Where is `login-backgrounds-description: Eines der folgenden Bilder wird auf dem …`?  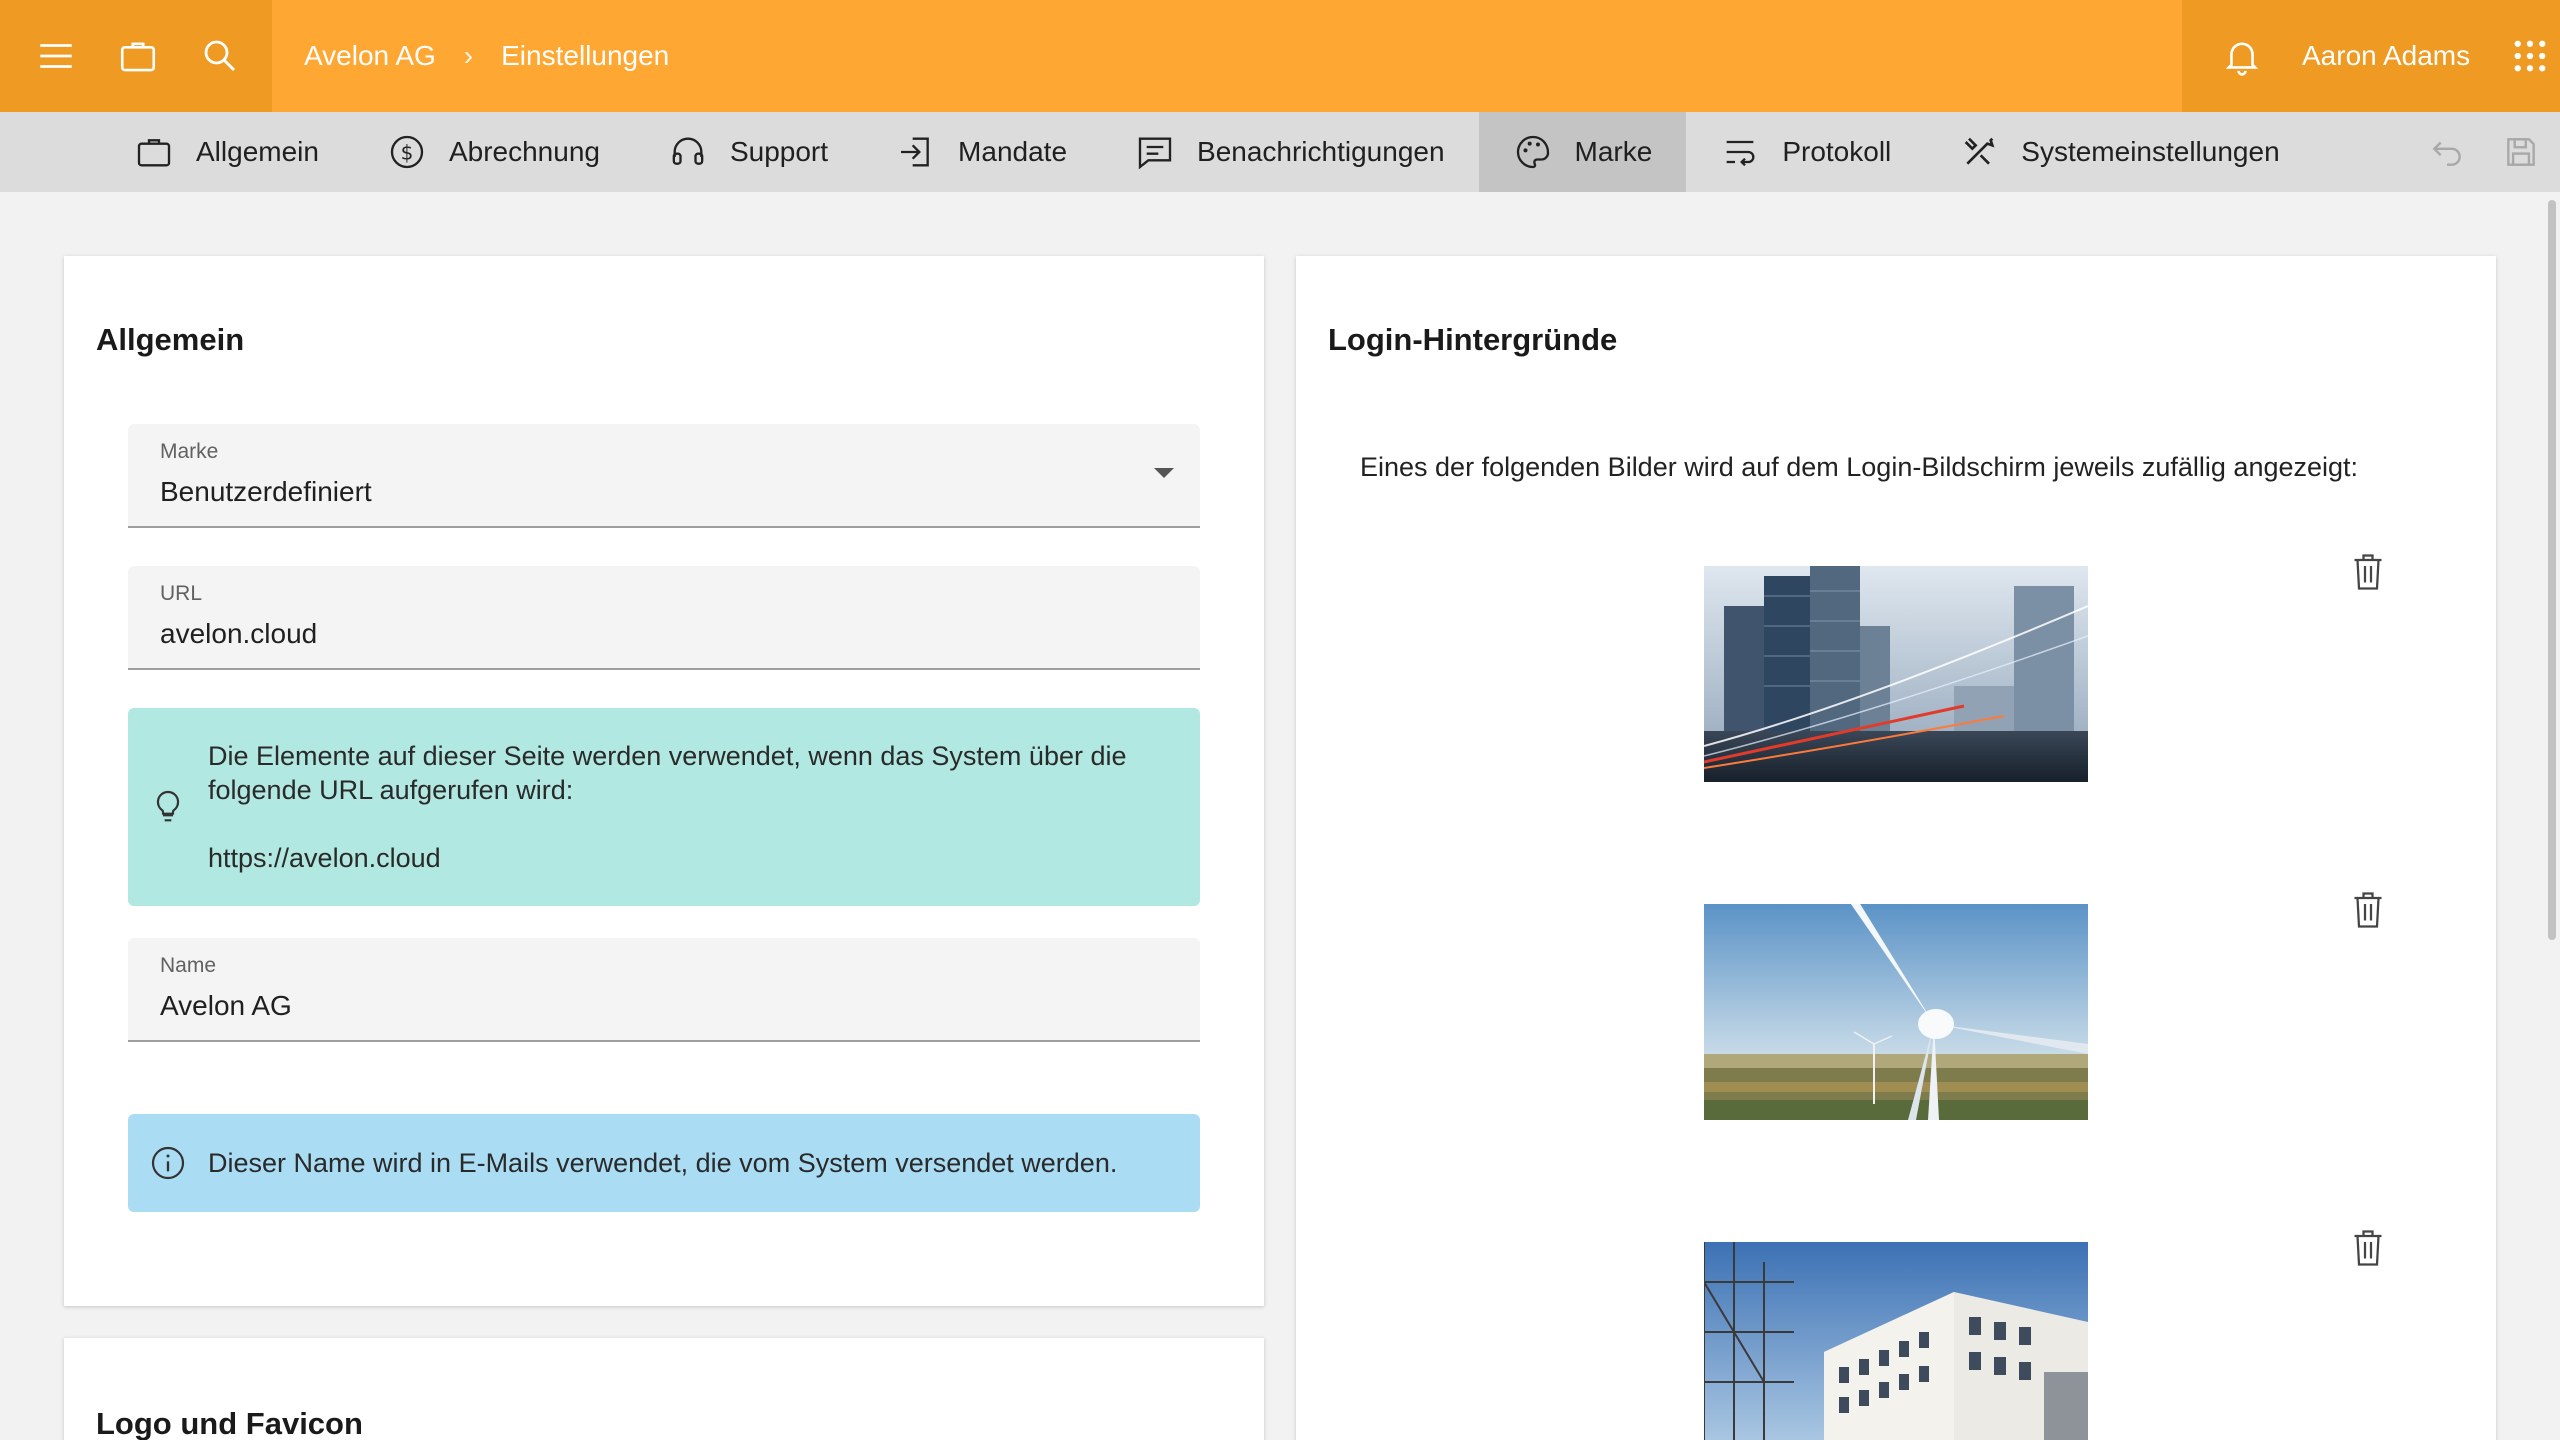 login-backgrounds-description: Eines der folgenden Bilder wird auf dem … is located at coordinates (1859, 467).